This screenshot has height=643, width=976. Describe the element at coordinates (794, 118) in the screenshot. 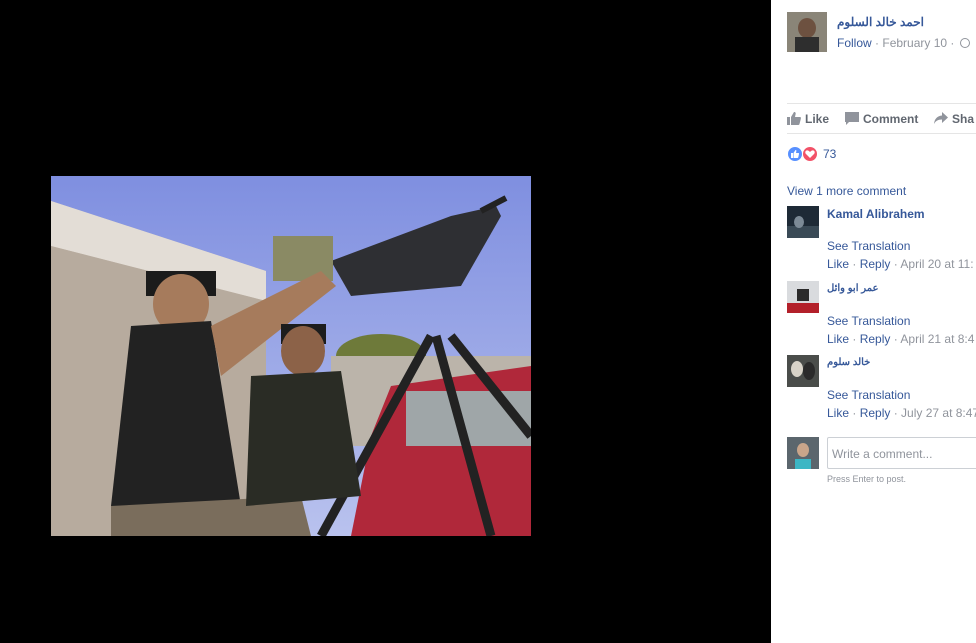

I see `thumbs-up-icon` at that location.